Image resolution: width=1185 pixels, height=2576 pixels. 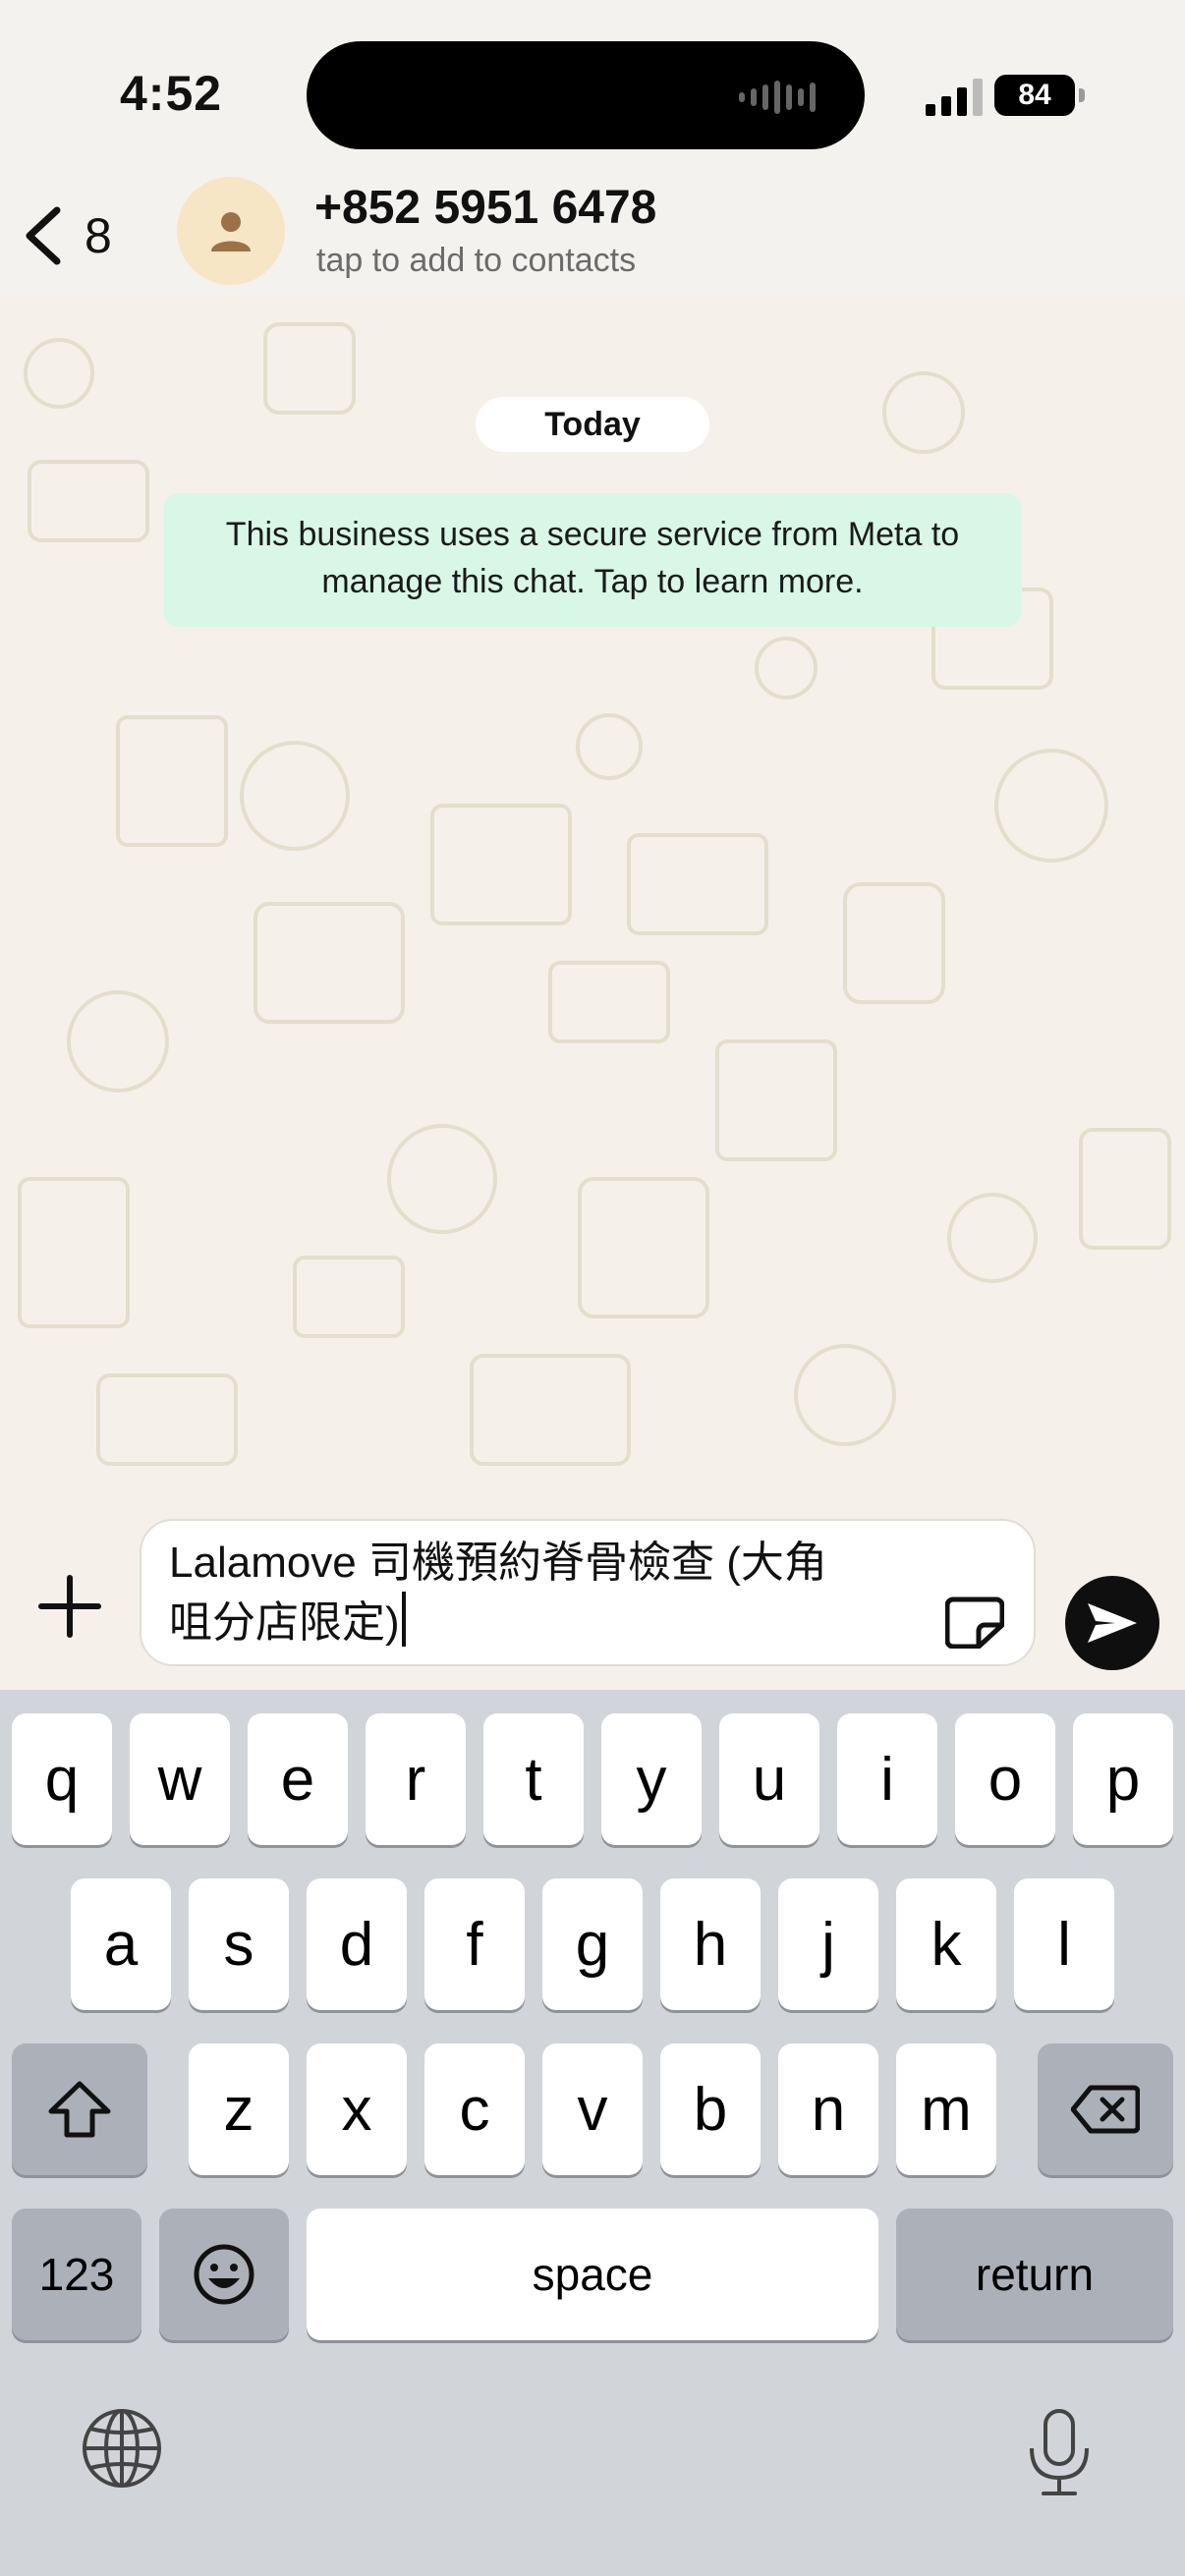 What do you see at coordinates (946, 1944) in the screenshot?
I see `key-k: k` at bounding box center [946, 1944].